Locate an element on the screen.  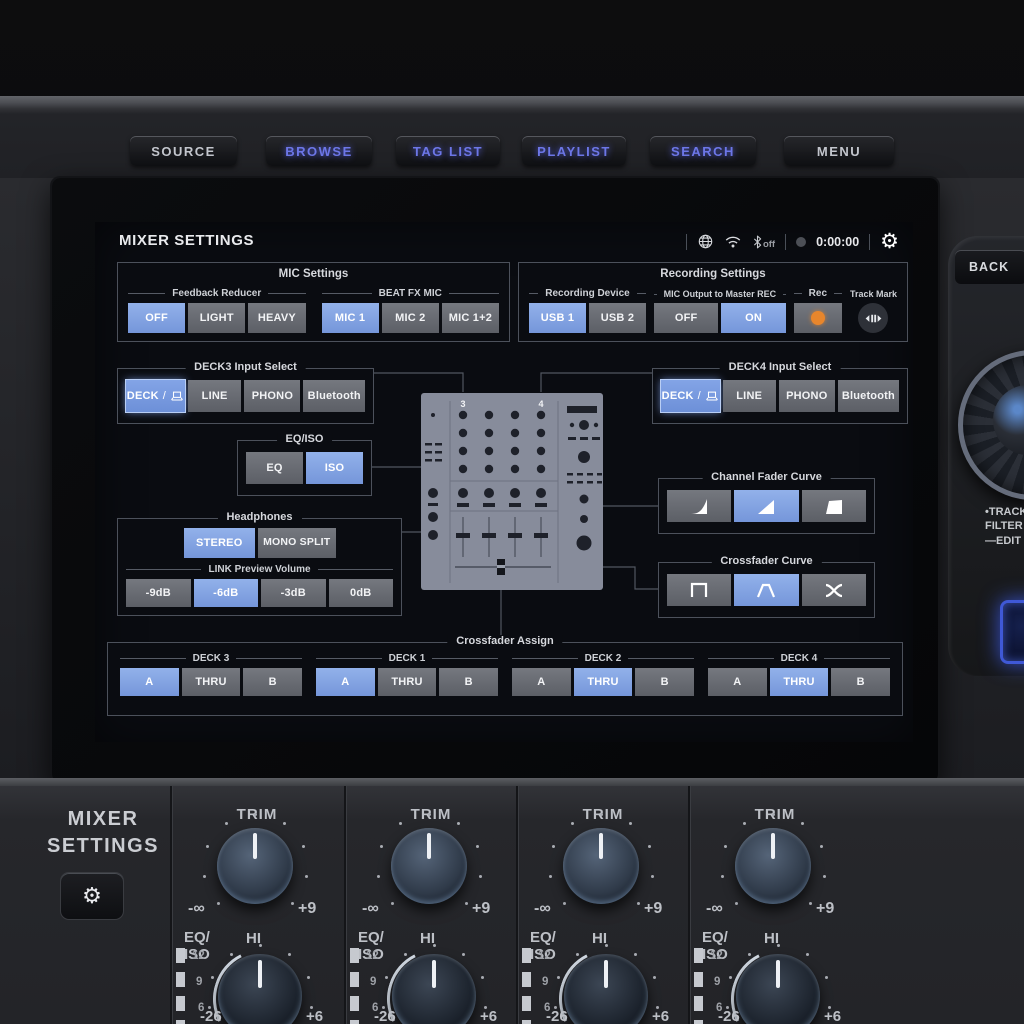
source-button: SOURCE is located at coordinates (183, 151).